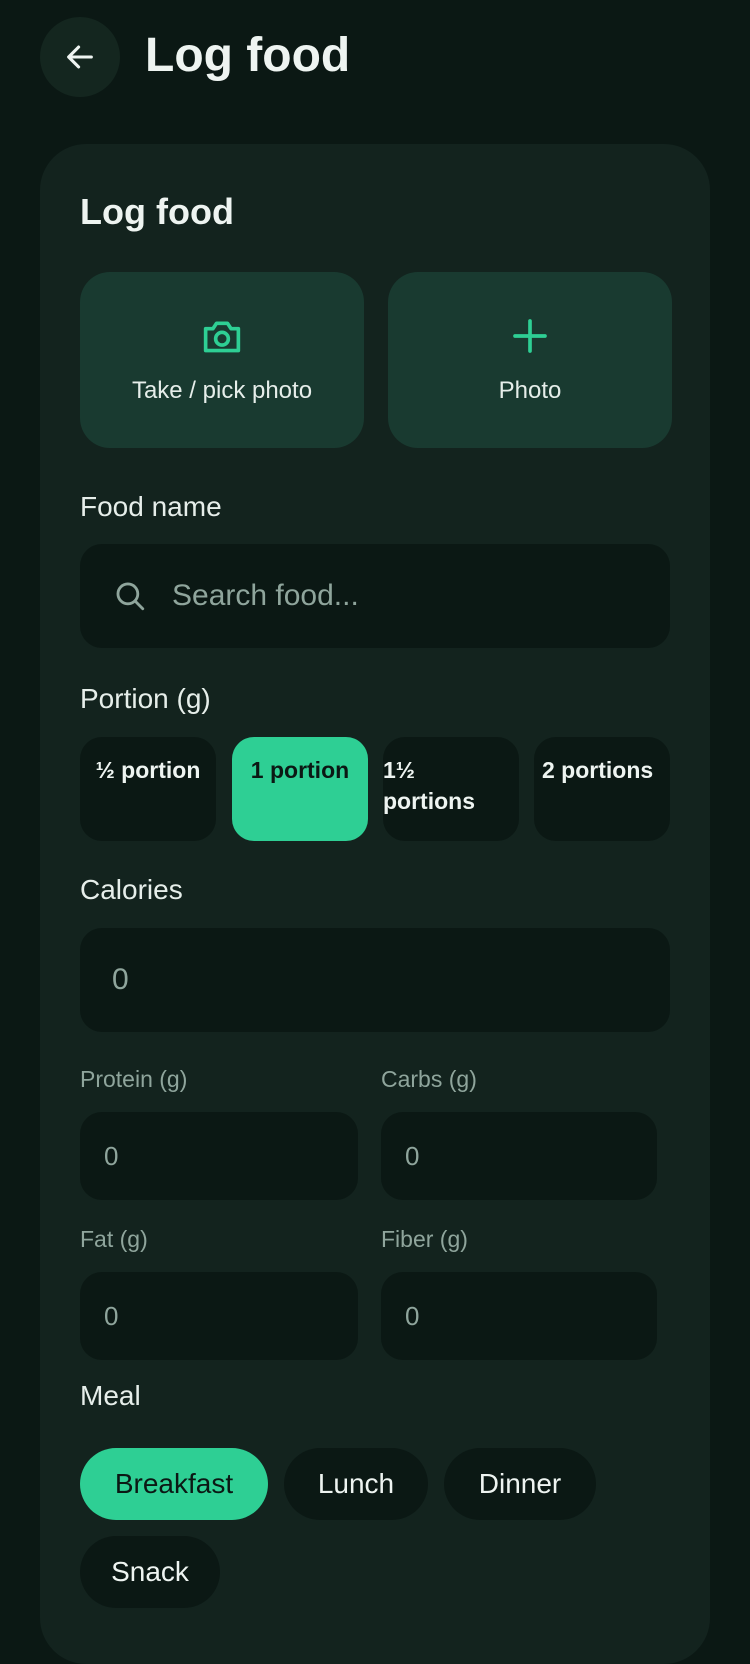 The height and width of the screenshot is (1664, 750). I want to click on portion-one-half-button: 1½ portions, so click(451, 789).